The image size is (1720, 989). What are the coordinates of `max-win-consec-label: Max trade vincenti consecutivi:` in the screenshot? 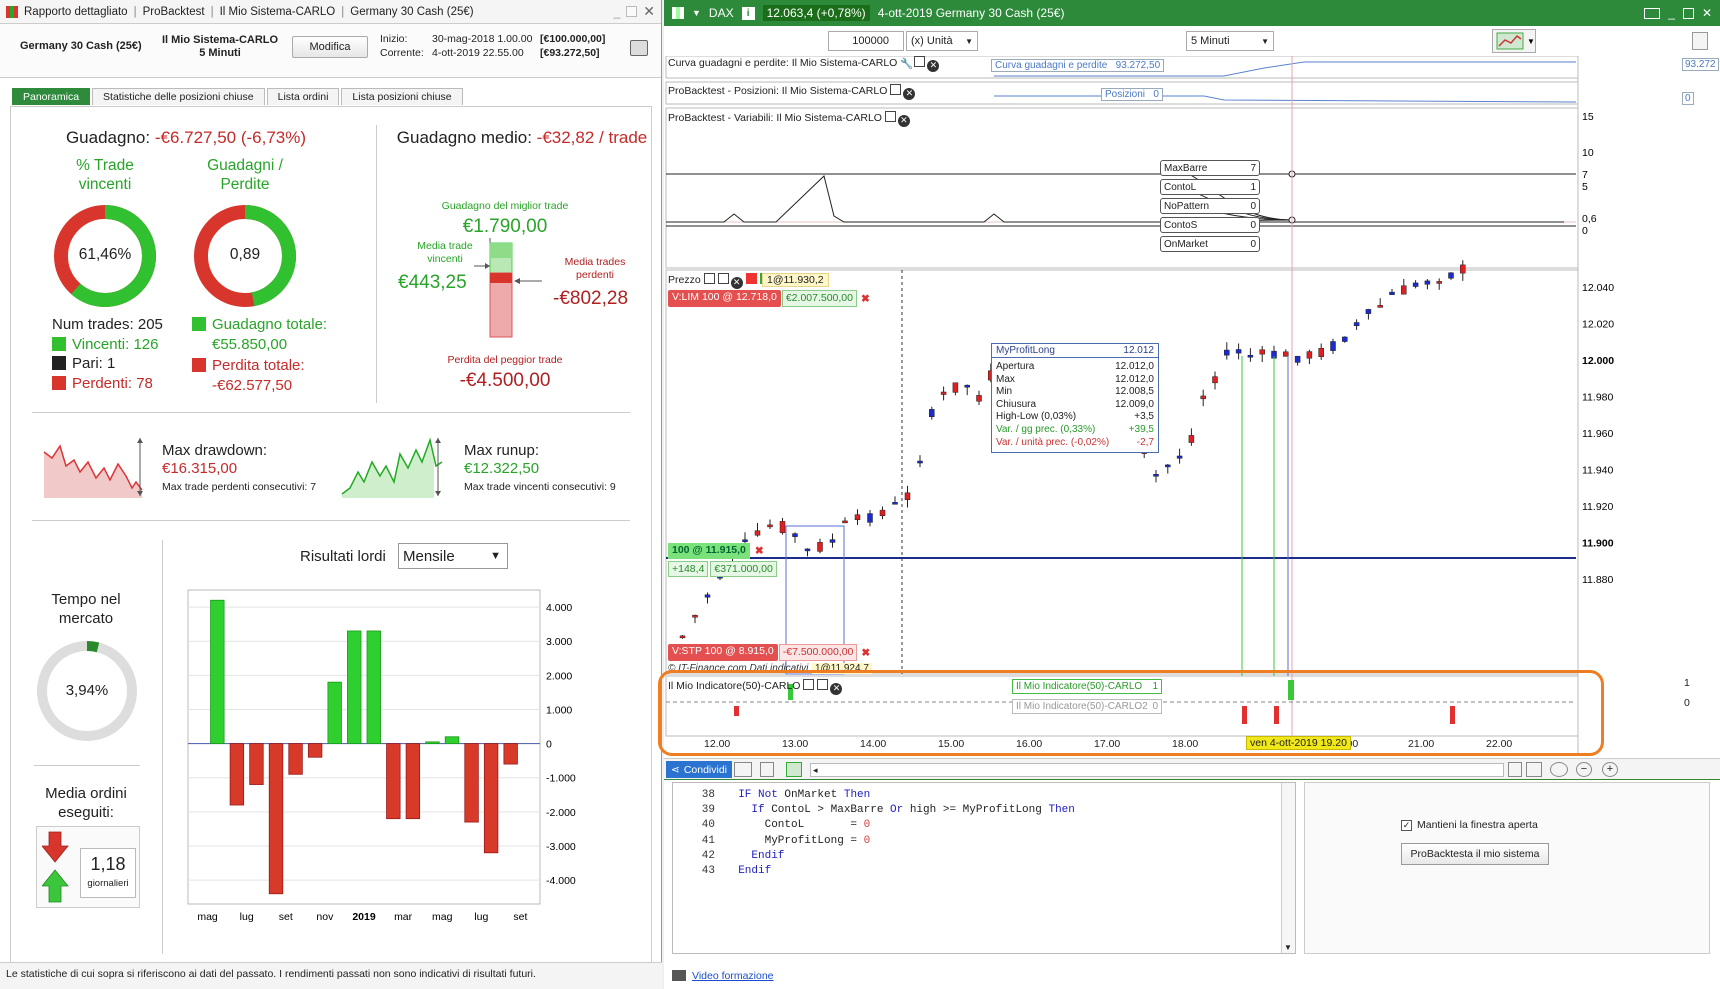 It's located at (535, 487).